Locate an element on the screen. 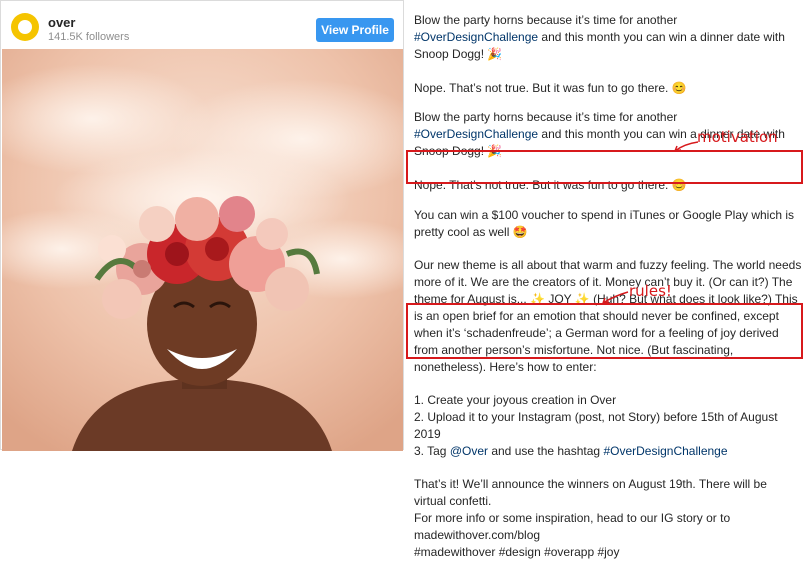 The width and height of the screenshot is (808, 561). view-profile-button: View Profile is located at coordinates (355, 30).